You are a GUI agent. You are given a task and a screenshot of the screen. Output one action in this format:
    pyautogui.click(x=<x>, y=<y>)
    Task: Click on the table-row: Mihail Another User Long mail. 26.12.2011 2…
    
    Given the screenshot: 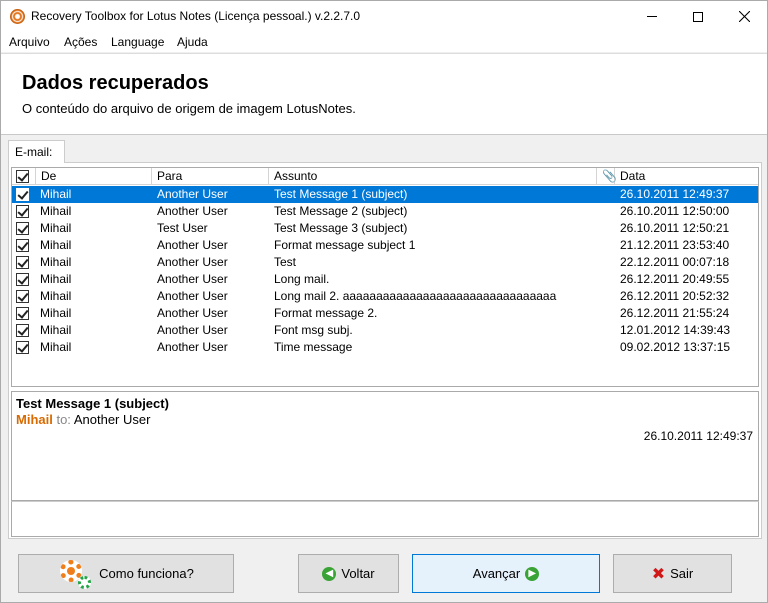 What is the action you would take?
    pyautogui.click(x=385, y=279)
    